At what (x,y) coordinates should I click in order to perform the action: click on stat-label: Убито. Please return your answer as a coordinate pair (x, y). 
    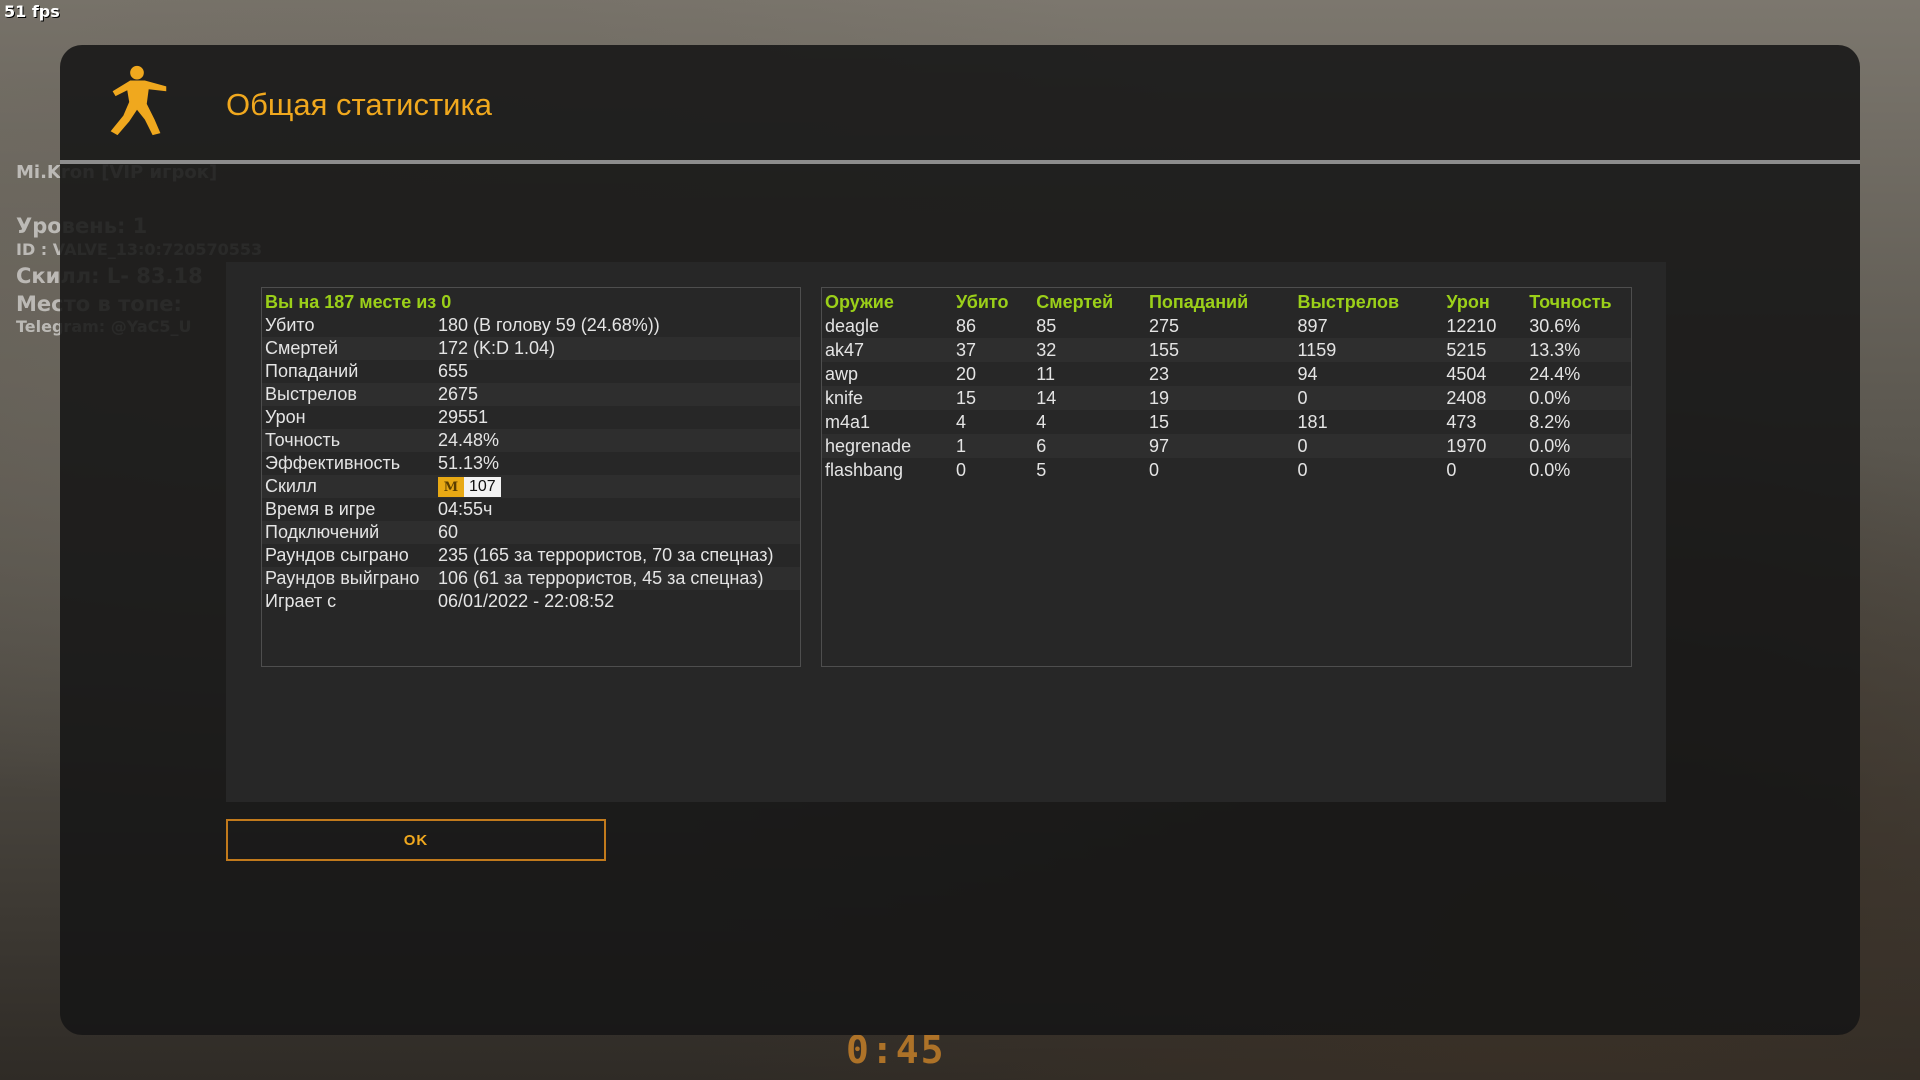
    Looking at the image, I should click on (290, 325).